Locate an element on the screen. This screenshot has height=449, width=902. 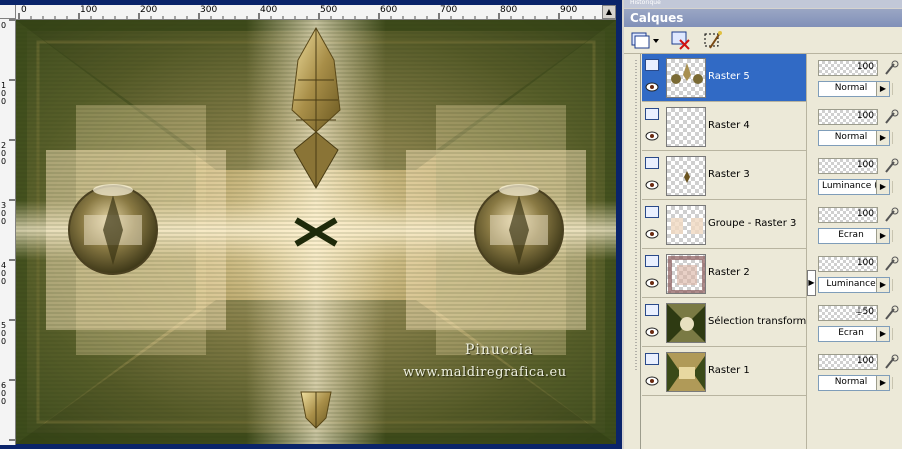
ruler-corner is located at coordinates (8, 12).